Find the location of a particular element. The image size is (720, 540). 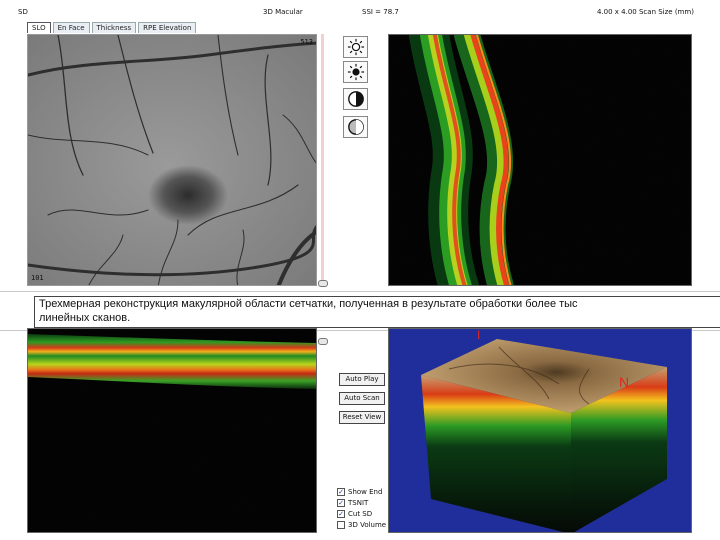

contrast-down-button is located at coordinates (355, 127).